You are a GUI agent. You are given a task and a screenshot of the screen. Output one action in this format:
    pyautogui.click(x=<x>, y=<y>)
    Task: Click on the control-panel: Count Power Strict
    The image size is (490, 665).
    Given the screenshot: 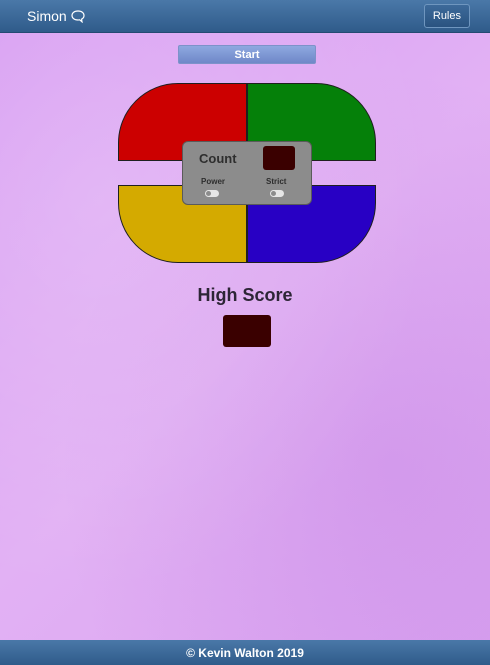 What is the action you would take?
    pyautogui.click(x=247, y=173)
    